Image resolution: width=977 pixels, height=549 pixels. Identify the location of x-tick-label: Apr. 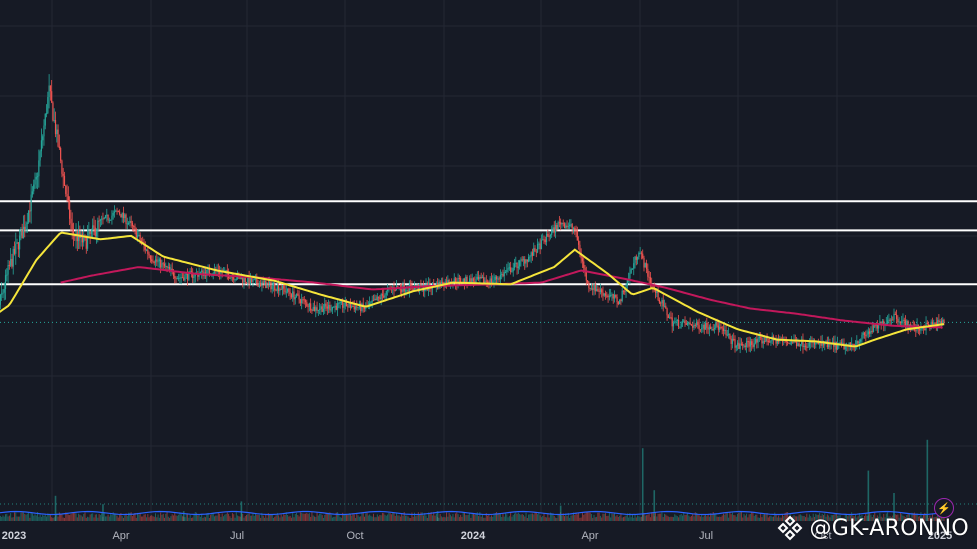
(120, 536).